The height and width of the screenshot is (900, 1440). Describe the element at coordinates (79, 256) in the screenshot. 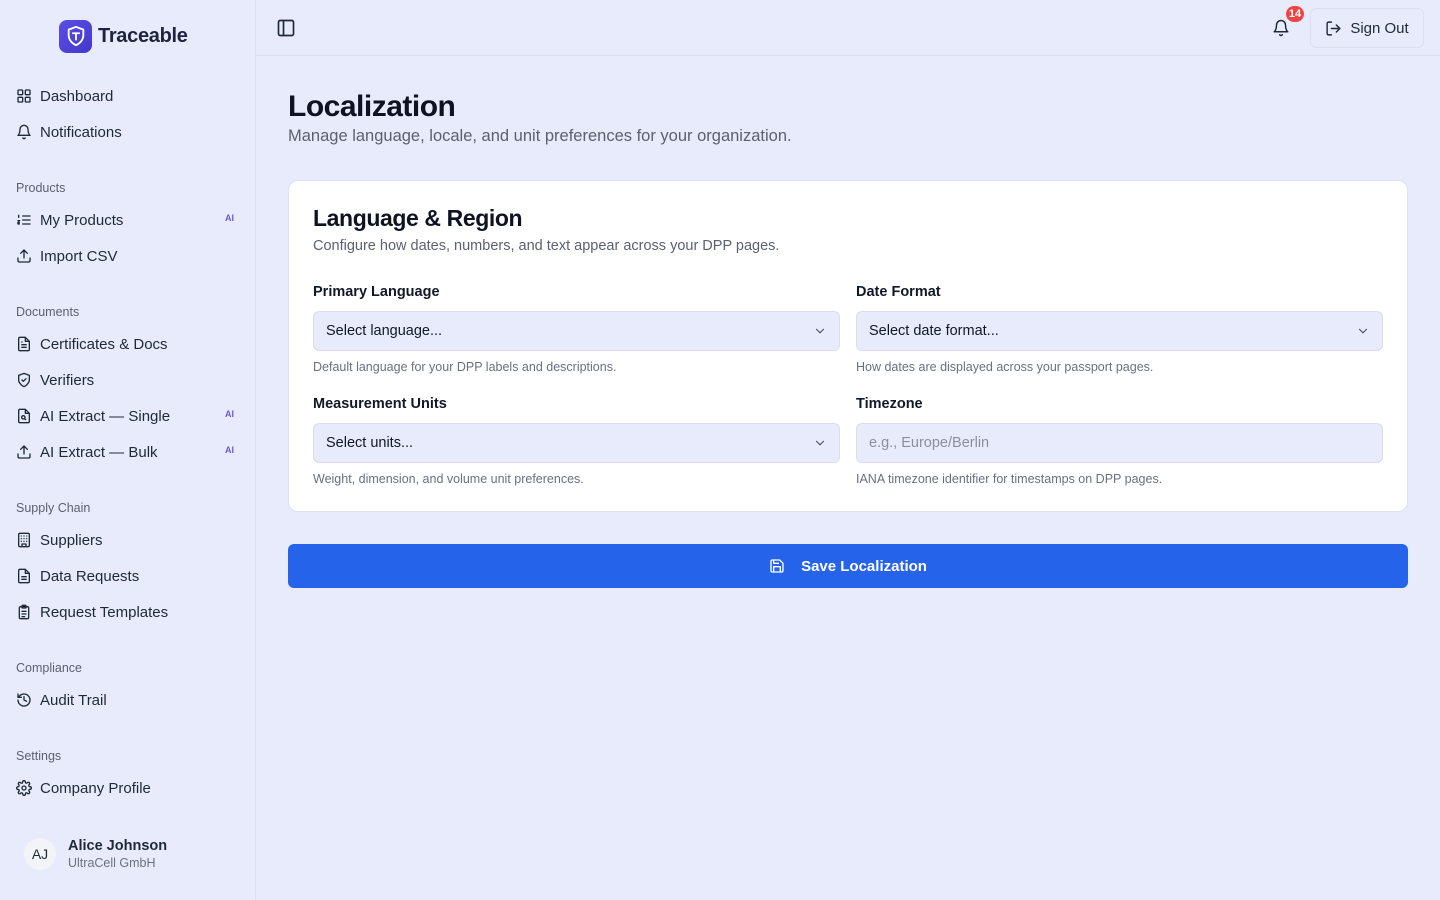

I see `sidebar-item-label: Import CSV` at that location.